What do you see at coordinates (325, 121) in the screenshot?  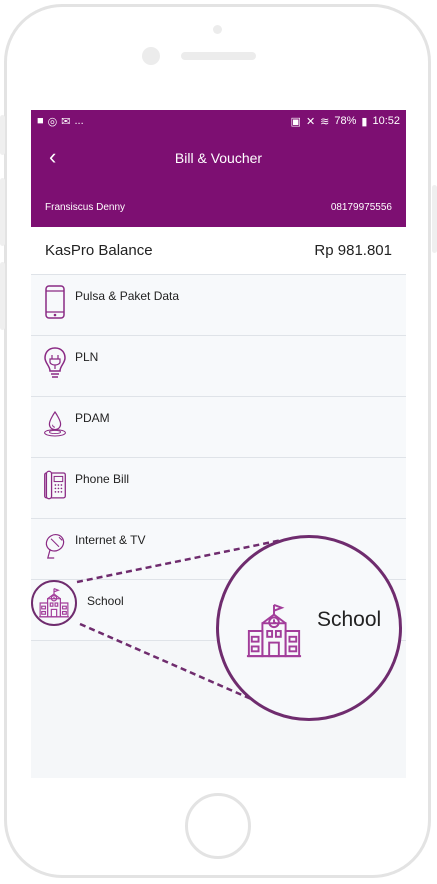 I see `wifi-signal-icon: ≋` at bounding box center [325, 121].